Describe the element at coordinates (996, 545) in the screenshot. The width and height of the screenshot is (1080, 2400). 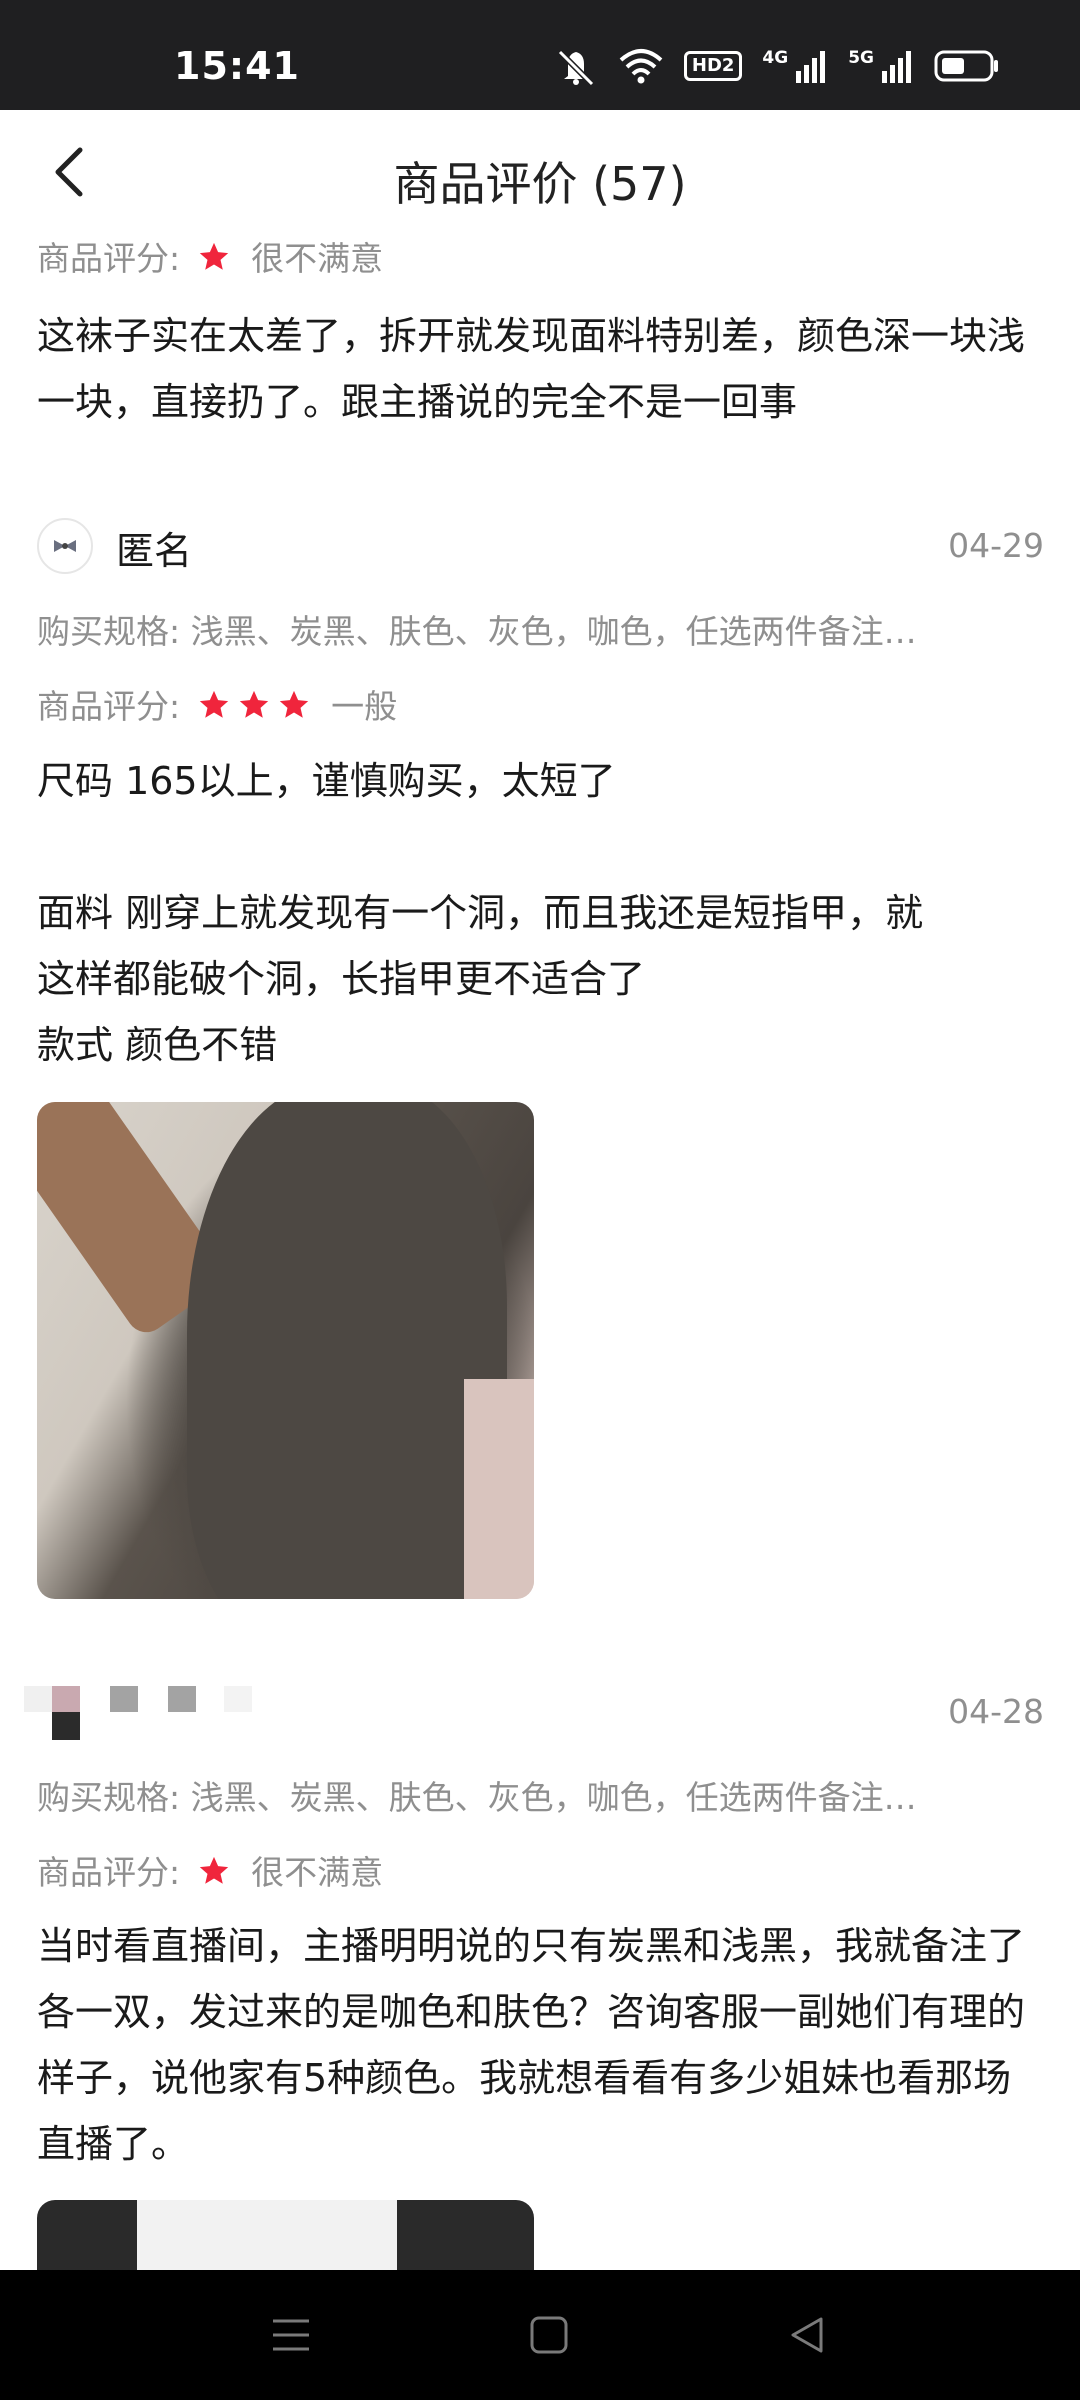
I see `review-date: 04-29` at that location.